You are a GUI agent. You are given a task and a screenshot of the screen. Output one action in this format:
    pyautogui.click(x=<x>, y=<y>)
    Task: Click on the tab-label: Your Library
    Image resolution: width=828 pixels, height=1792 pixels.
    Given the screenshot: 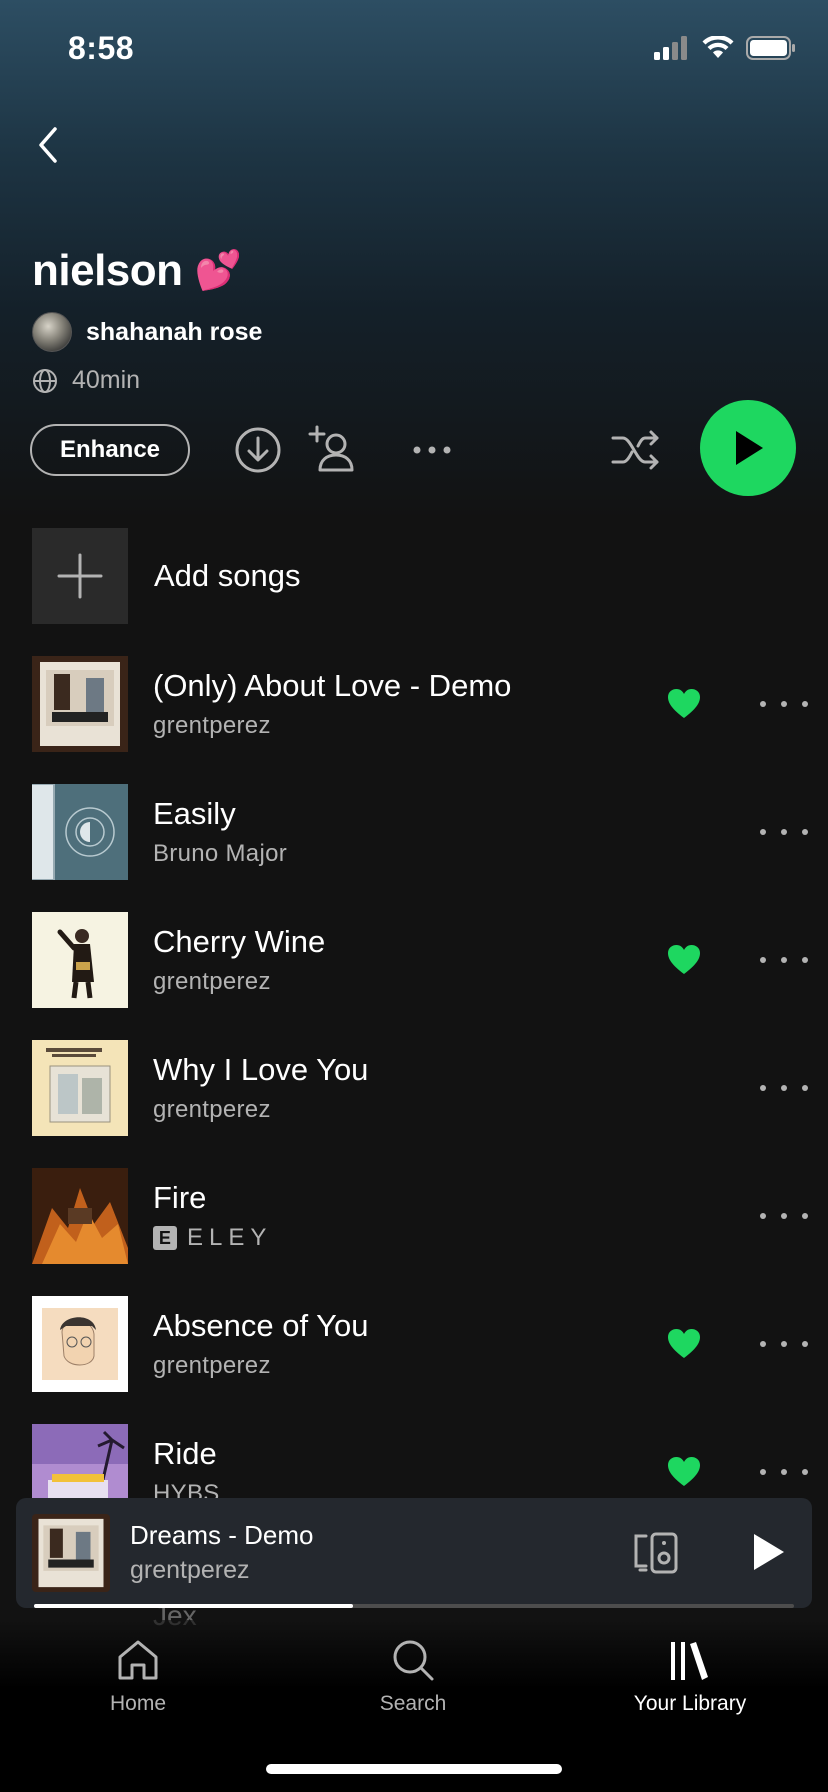 What is the action you would take?
    pyautogui.click(x=690, y=1703)
    